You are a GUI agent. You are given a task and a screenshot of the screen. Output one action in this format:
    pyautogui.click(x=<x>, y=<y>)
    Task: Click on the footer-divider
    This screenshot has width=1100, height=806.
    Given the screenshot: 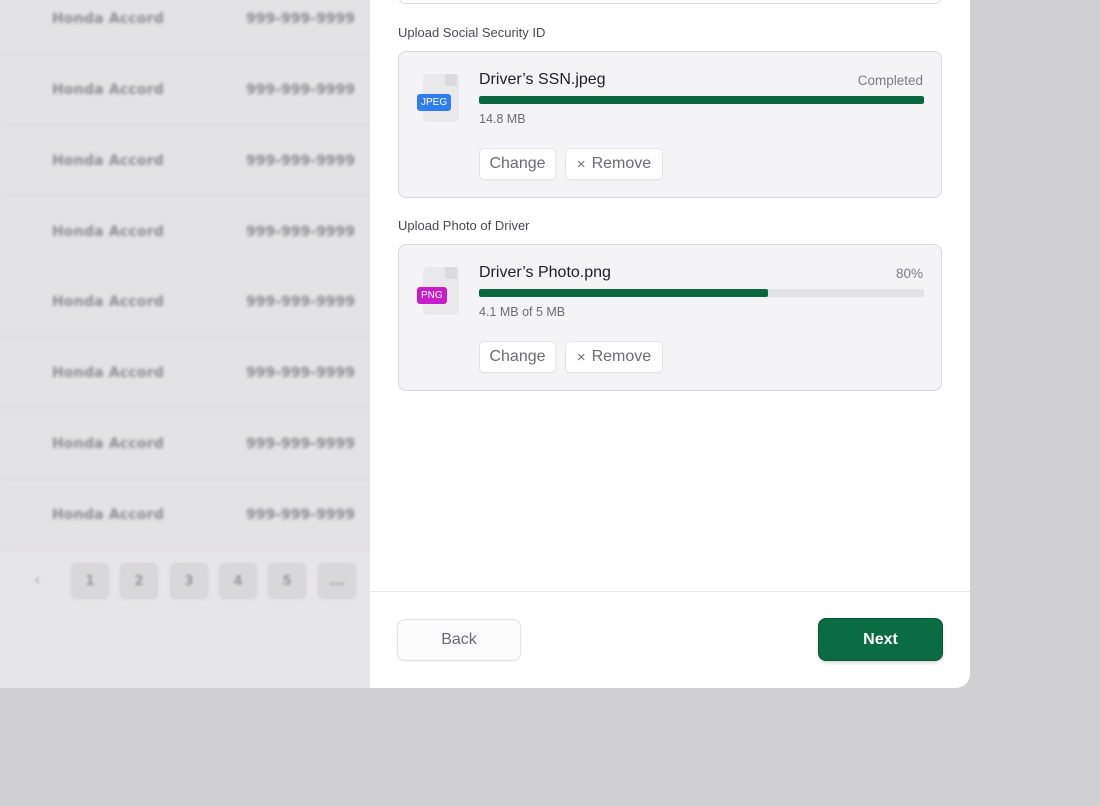 What is the action you would take?
    pyautogui.click(x=670, y=591)
    